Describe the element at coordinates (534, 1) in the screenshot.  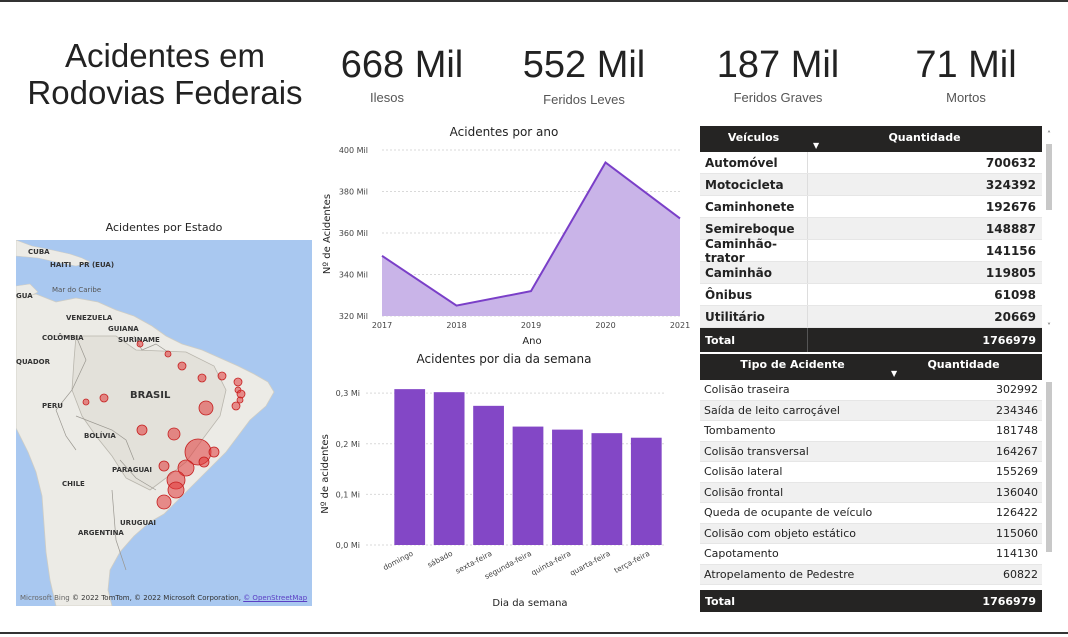
I see `top-border` at that location.